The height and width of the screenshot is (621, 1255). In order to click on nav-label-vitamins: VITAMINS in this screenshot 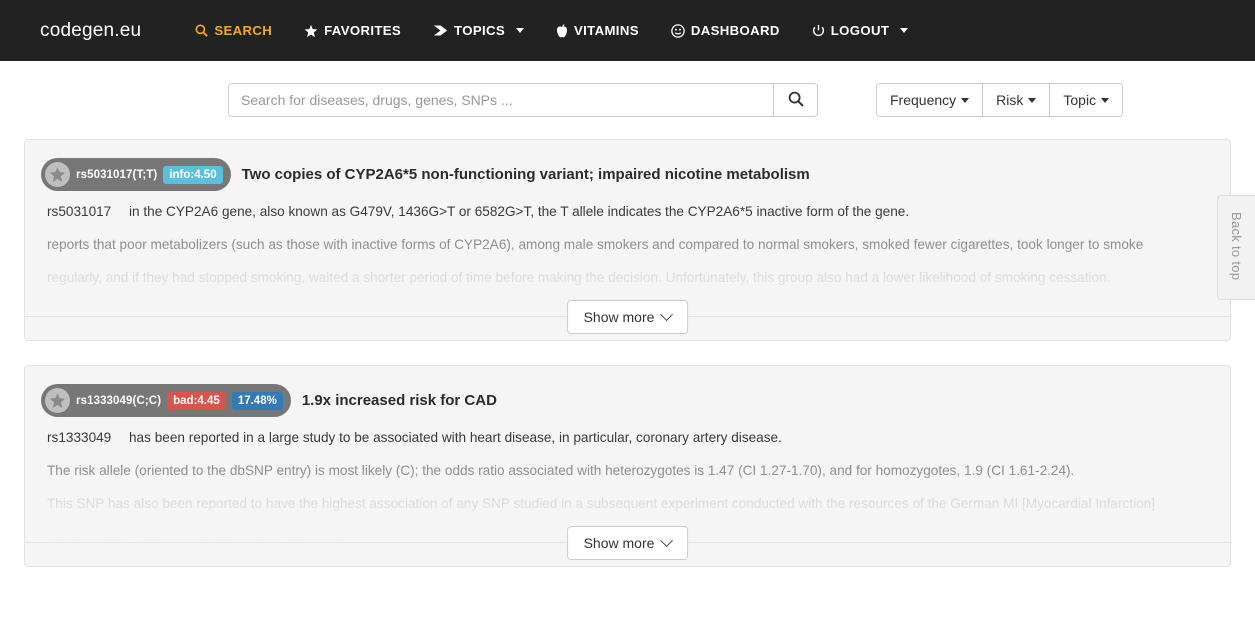, I will do `click(606, 30)`.